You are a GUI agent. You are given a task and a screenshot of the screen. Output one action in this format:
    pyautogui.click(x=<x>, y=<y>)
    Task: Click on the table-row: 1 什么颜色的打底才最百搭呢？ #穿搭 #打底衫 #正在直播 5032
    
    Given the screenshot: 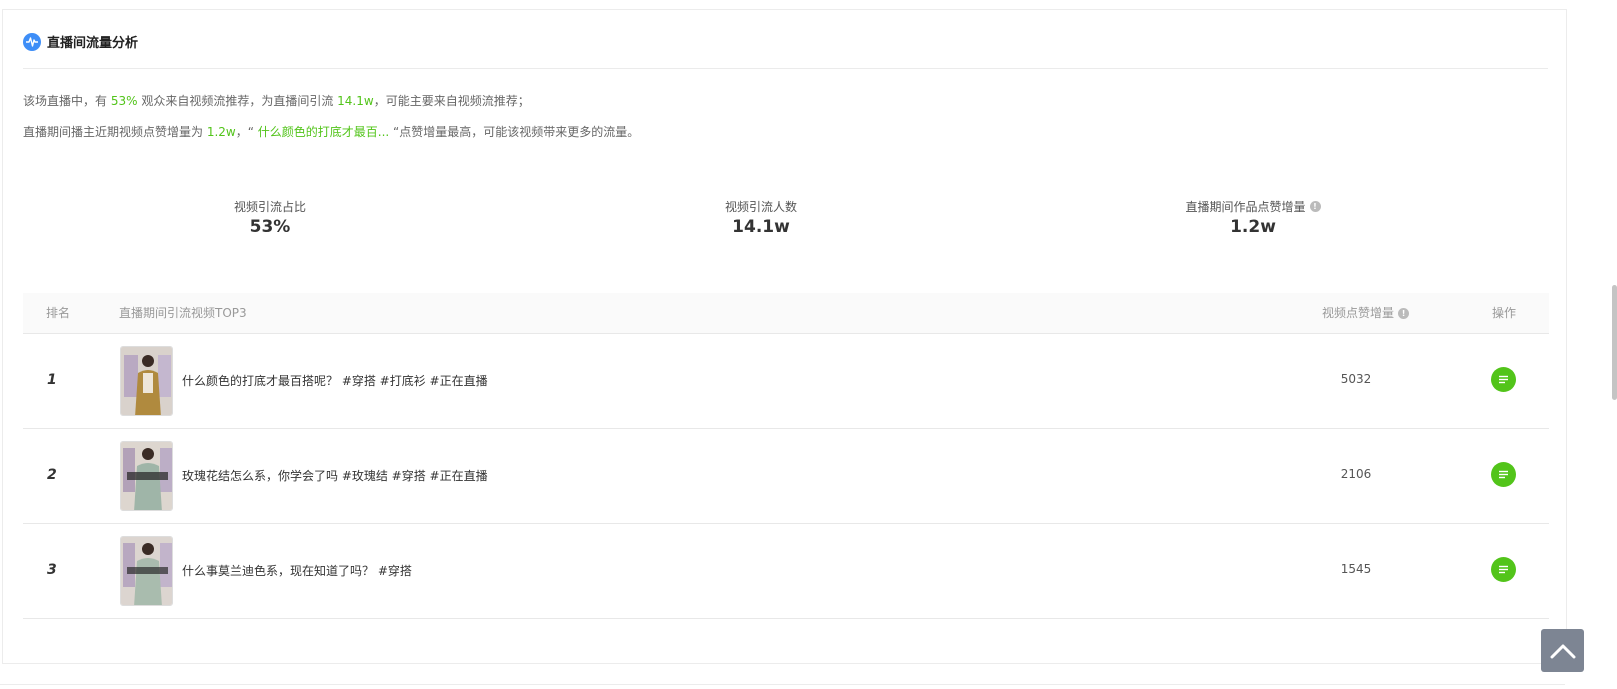 What is the action you would take?
    pyautogui.click(x=786, y=381)
    